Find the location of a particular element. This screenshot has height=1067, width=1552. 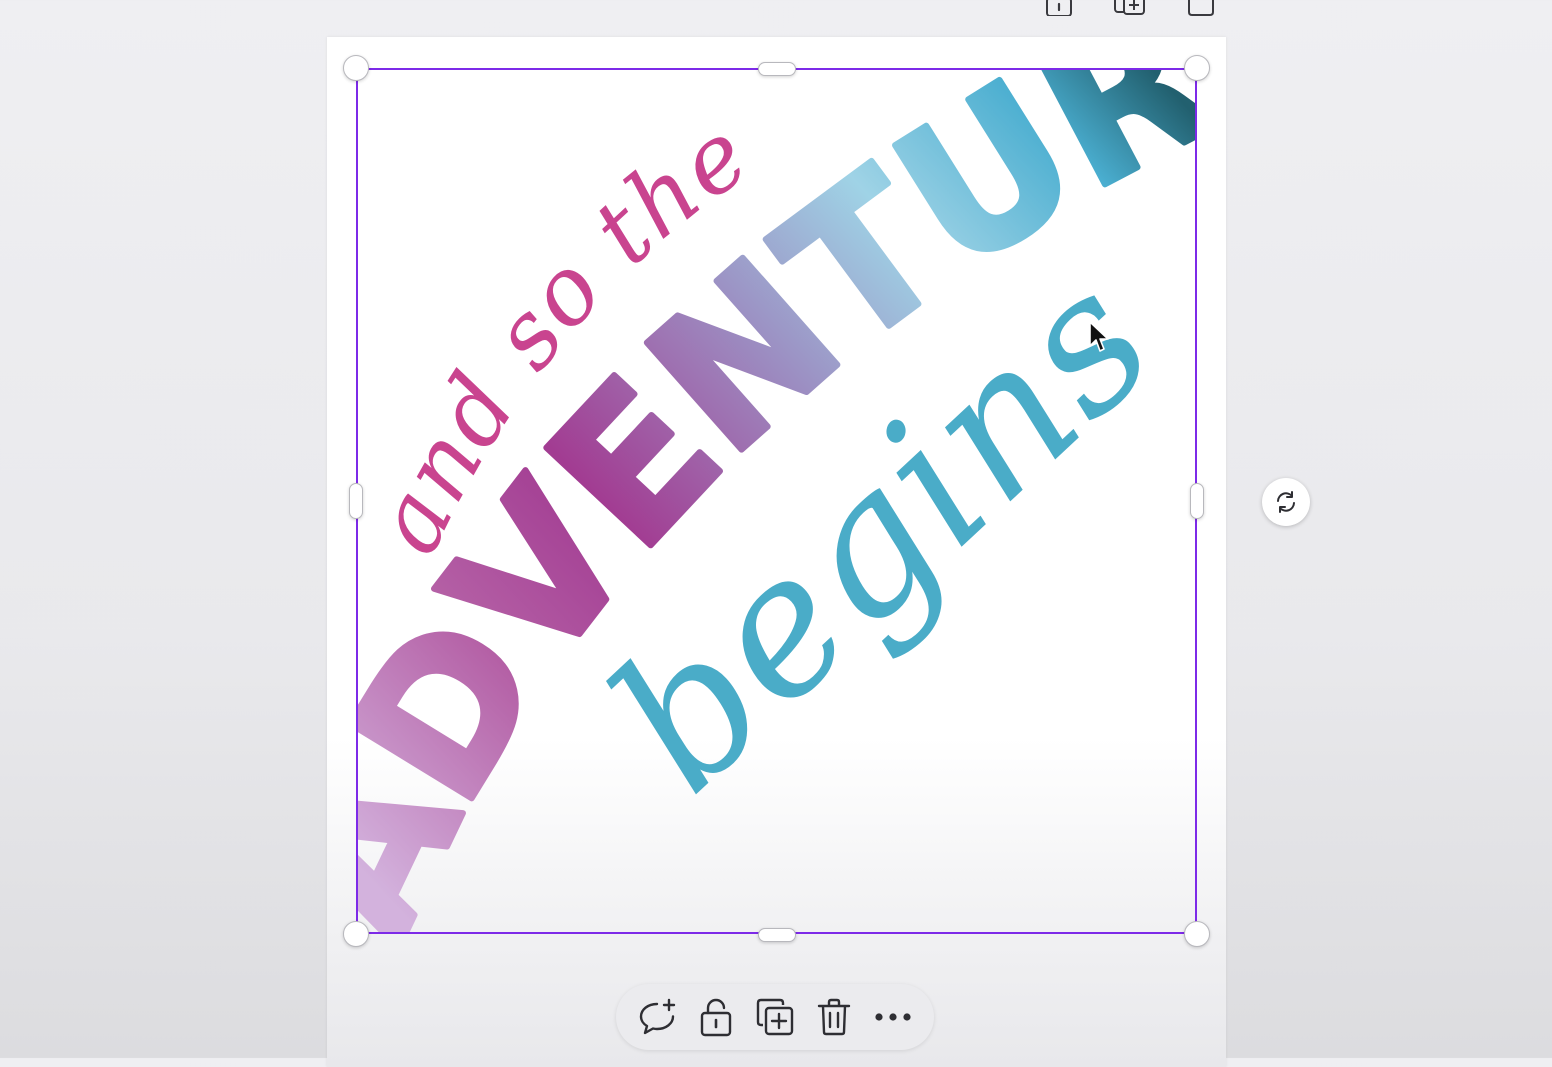

duplicate-icon is located at coordinates (775, 1017).